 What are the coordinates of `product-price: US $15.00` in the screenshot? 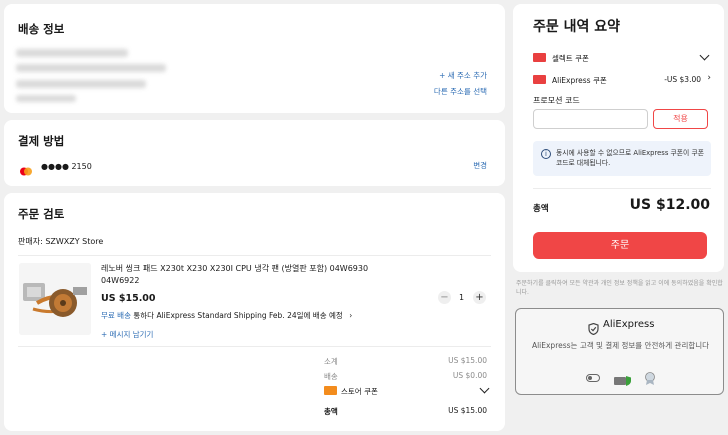 It's located at (128, 298).